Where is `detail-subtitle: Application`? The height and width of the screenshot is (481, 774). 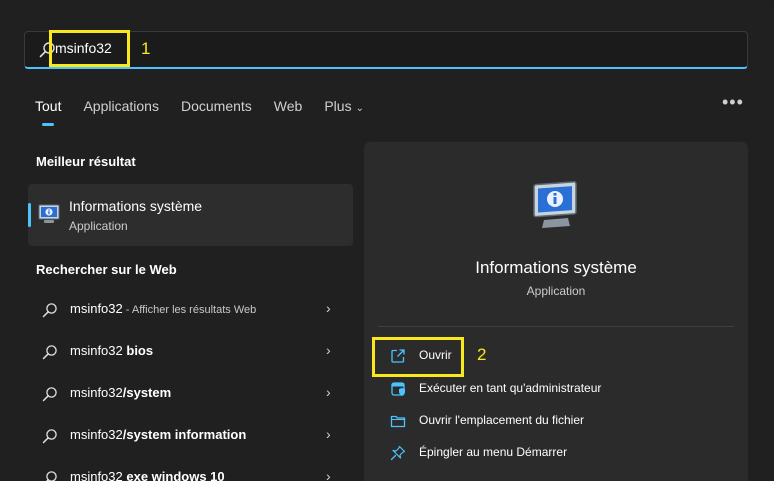 detail-subtitle: Application is located at coordinates (556, 291).